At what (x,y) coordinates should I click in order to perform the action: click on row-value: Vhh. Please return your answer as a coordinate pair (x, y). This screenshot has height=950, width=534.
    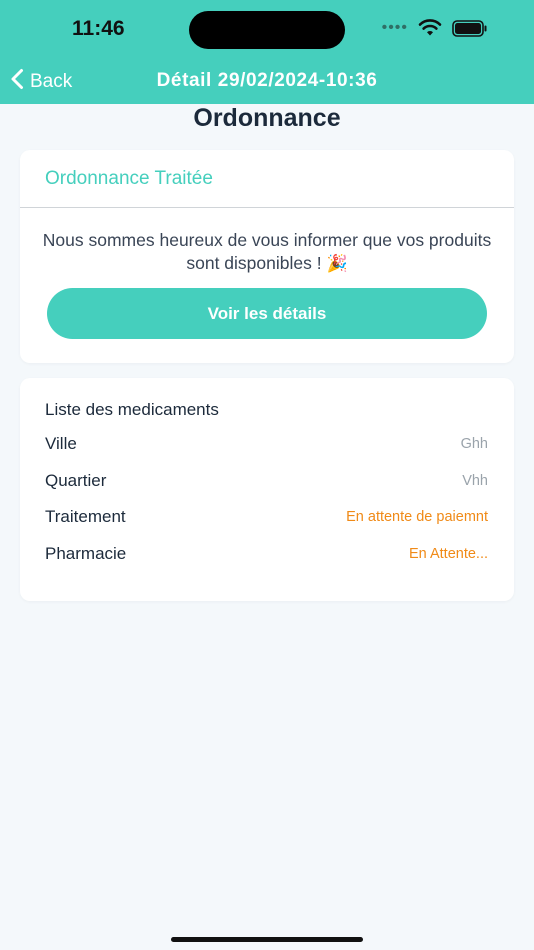
    Looking at the image, I should click on (475, 481).